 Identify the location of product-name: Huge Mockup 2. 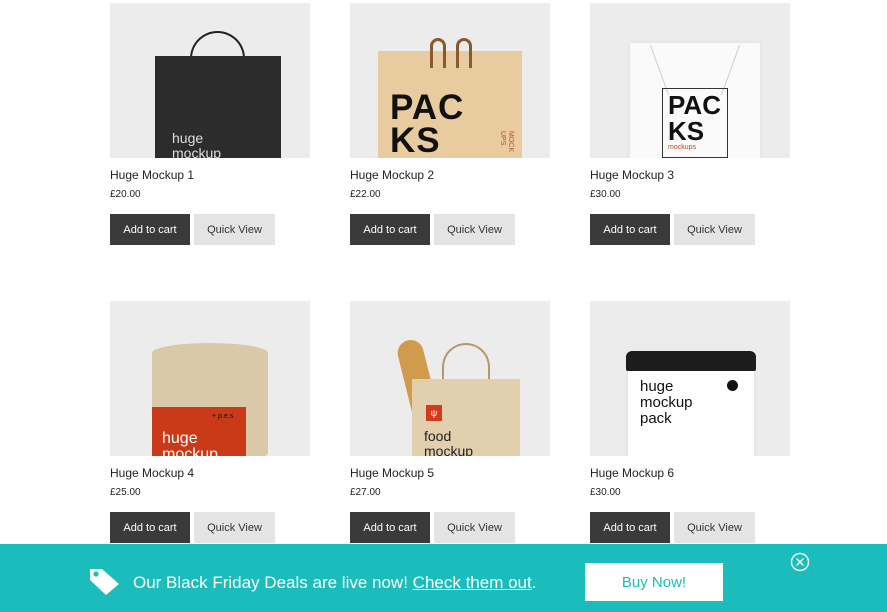
(392, 175).